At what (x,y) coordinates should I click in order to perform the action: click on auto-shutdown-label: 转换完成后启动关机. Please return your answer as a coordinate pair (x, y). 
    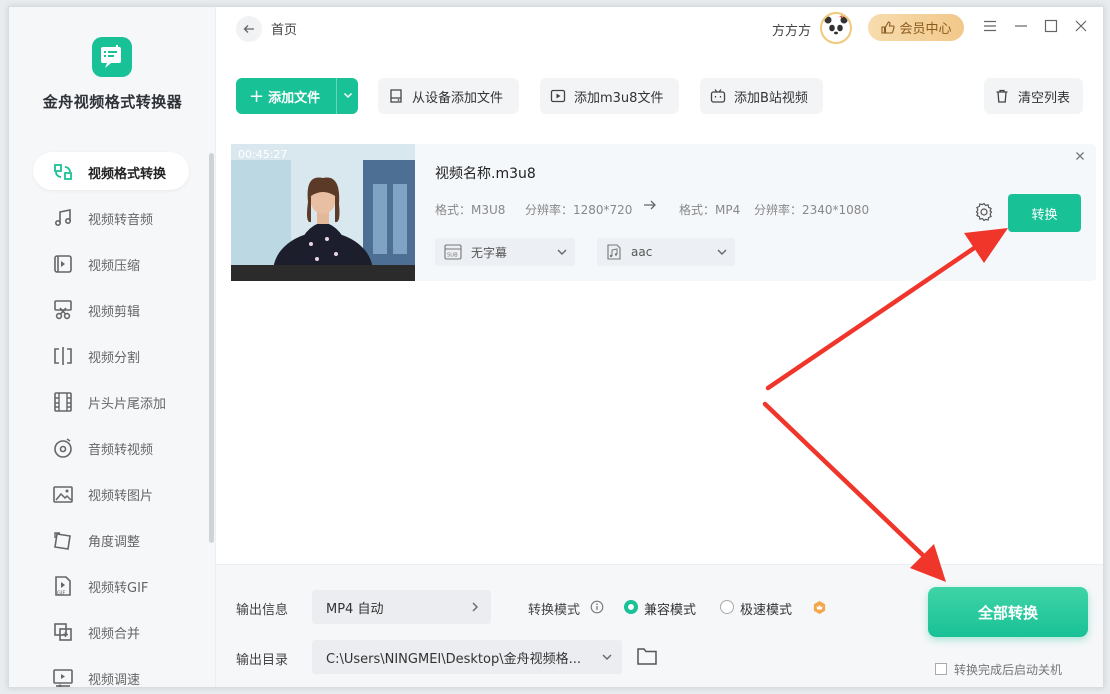
    Looking at the image, I should click on (1008, 669).